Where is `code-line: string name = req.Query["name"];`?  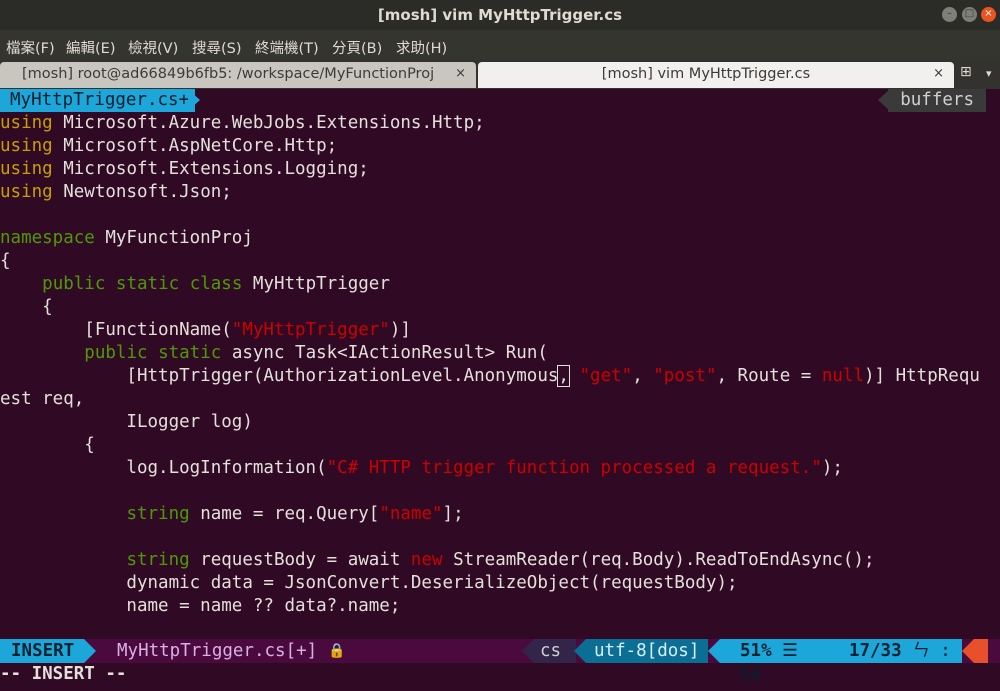 code-line: string name = req.Query["name"]; is located at coordinates (232, 514).